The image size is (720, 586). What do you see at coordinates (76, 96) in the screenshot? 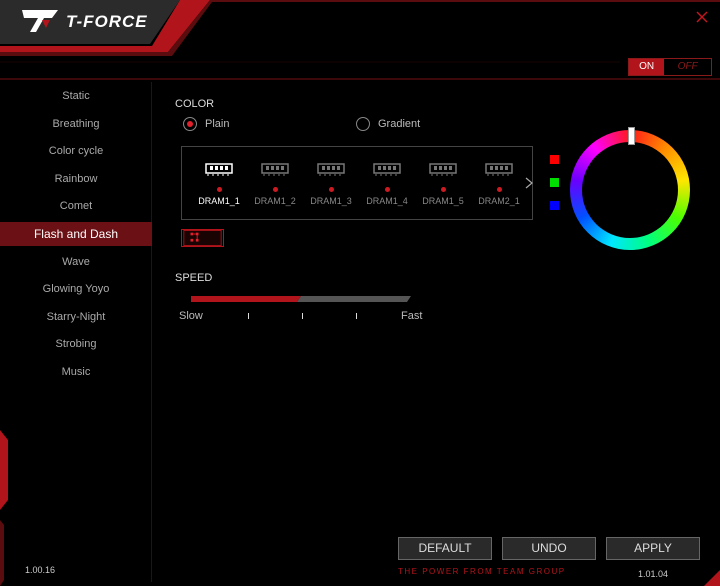
I see `sidebar-item-static: Static` at bounding box center [76, 96].